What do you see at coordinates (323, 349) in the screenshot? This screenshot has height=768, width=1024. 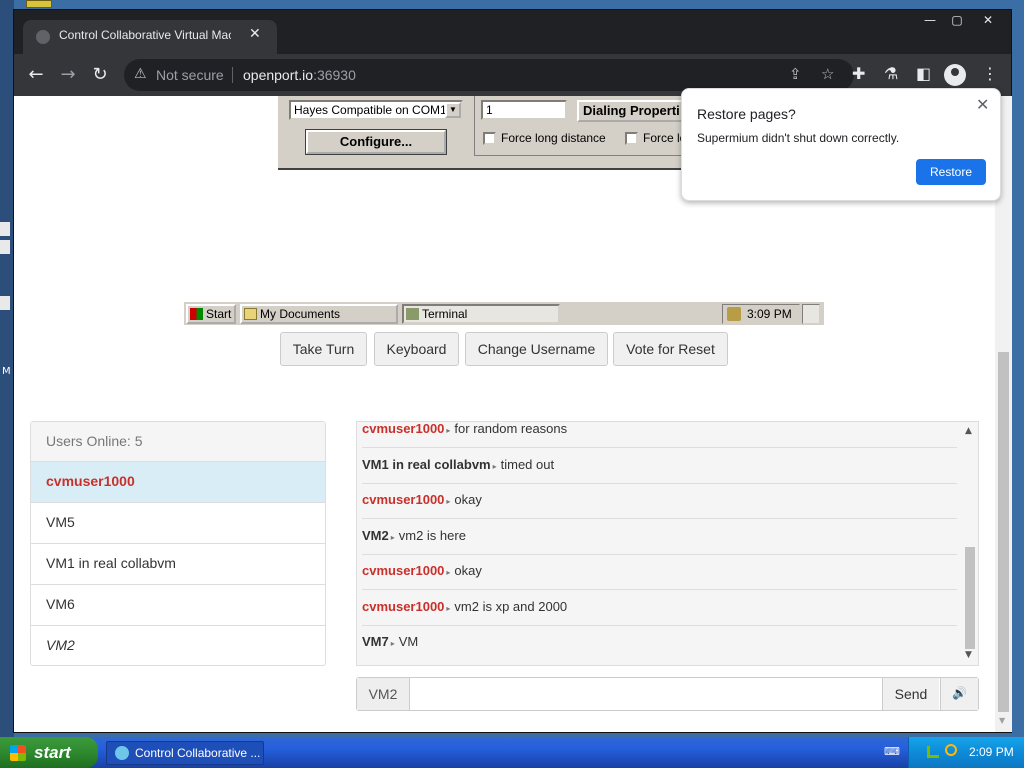 I see `take-turn-button: Take Turn` at bounding box center [323, 349].